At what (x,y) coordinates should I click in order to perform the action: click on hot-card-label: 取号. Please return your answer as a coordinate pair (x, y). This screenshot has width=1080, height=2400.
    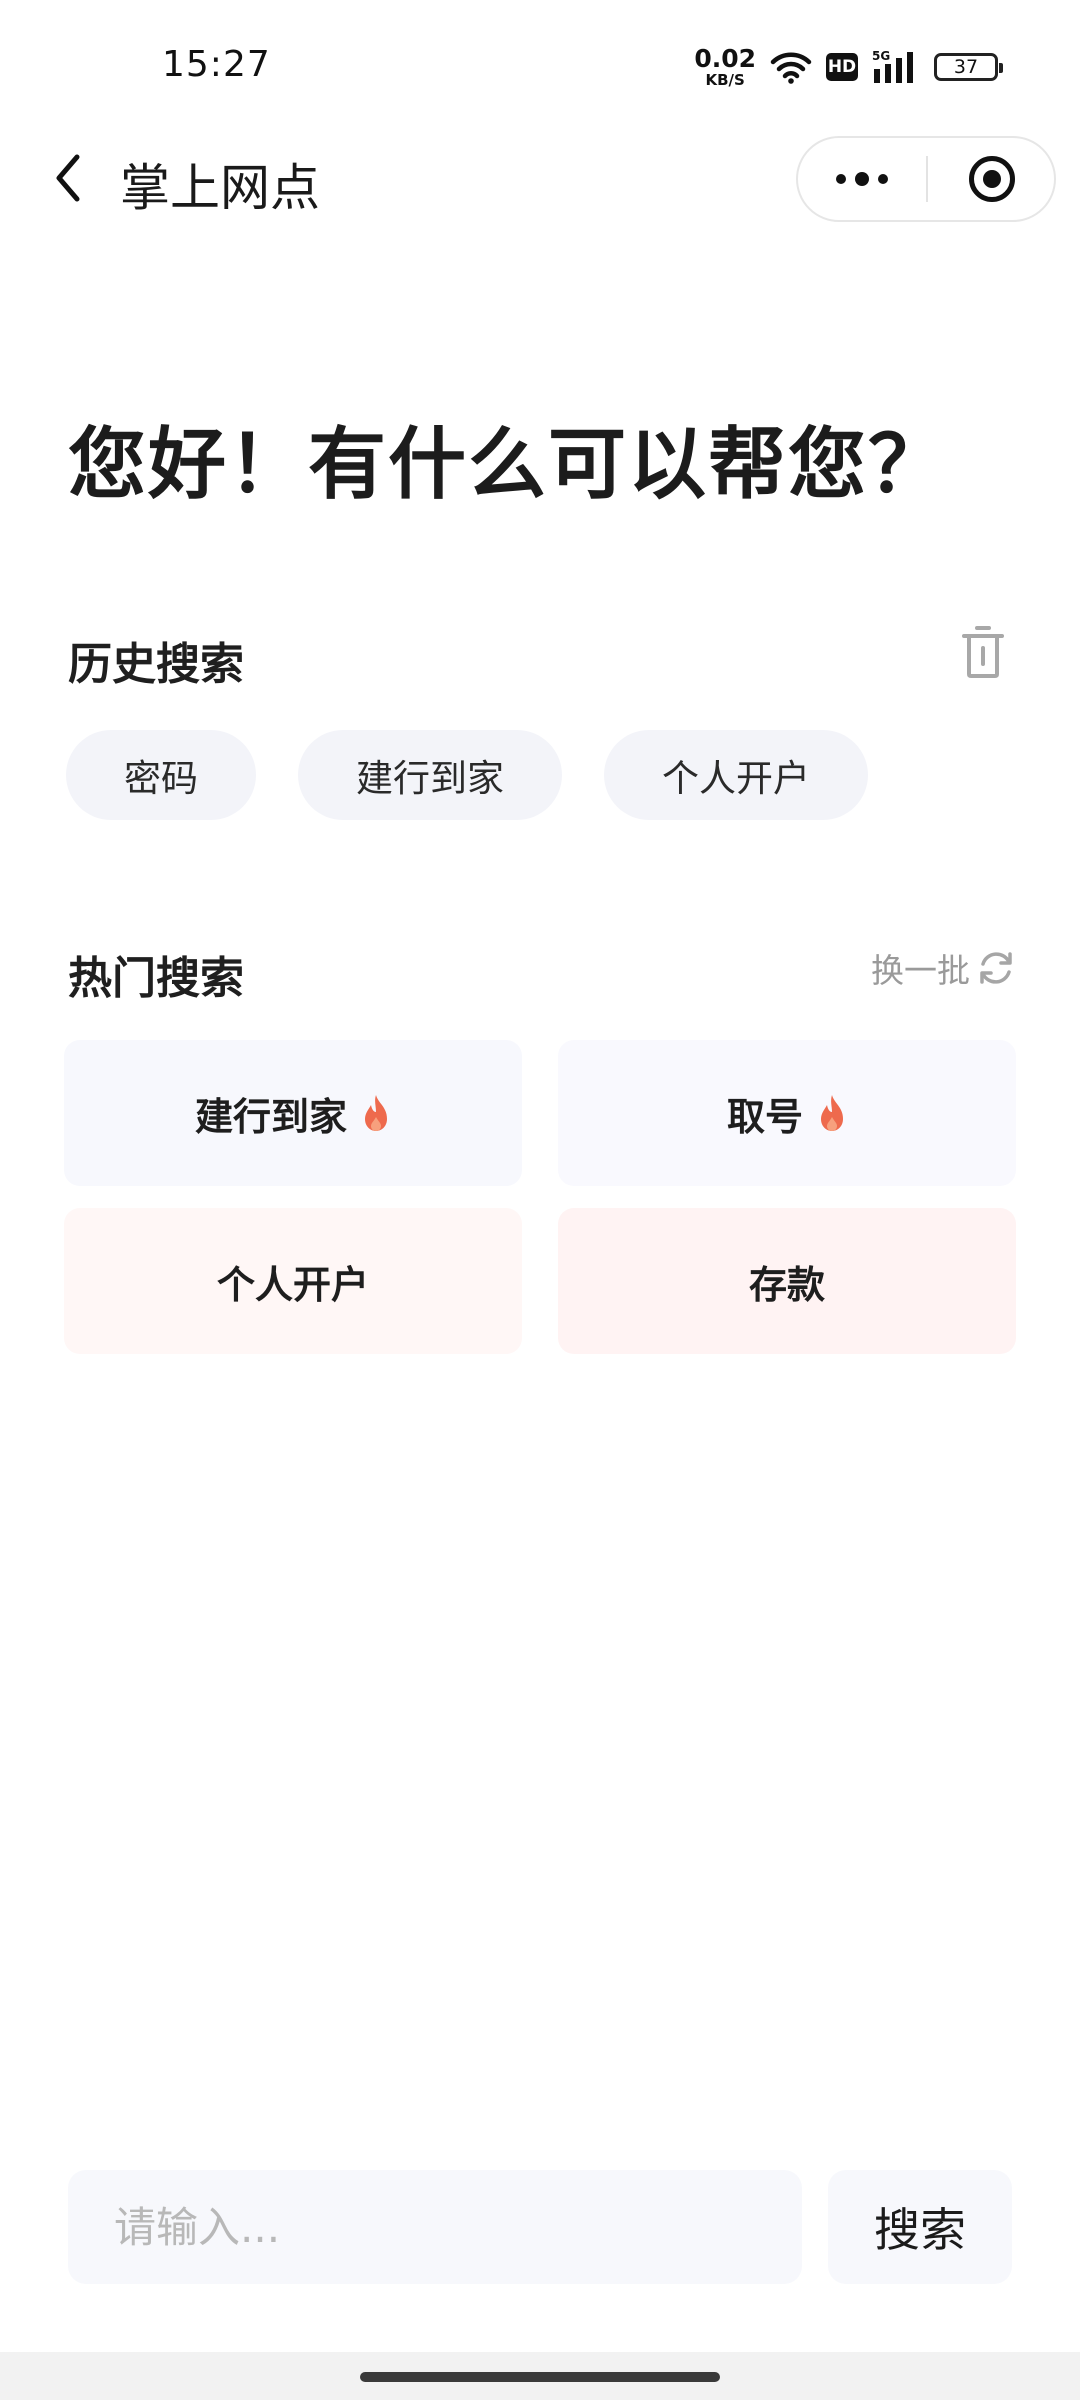
    Looking at the image, I should click on (764, 1116).